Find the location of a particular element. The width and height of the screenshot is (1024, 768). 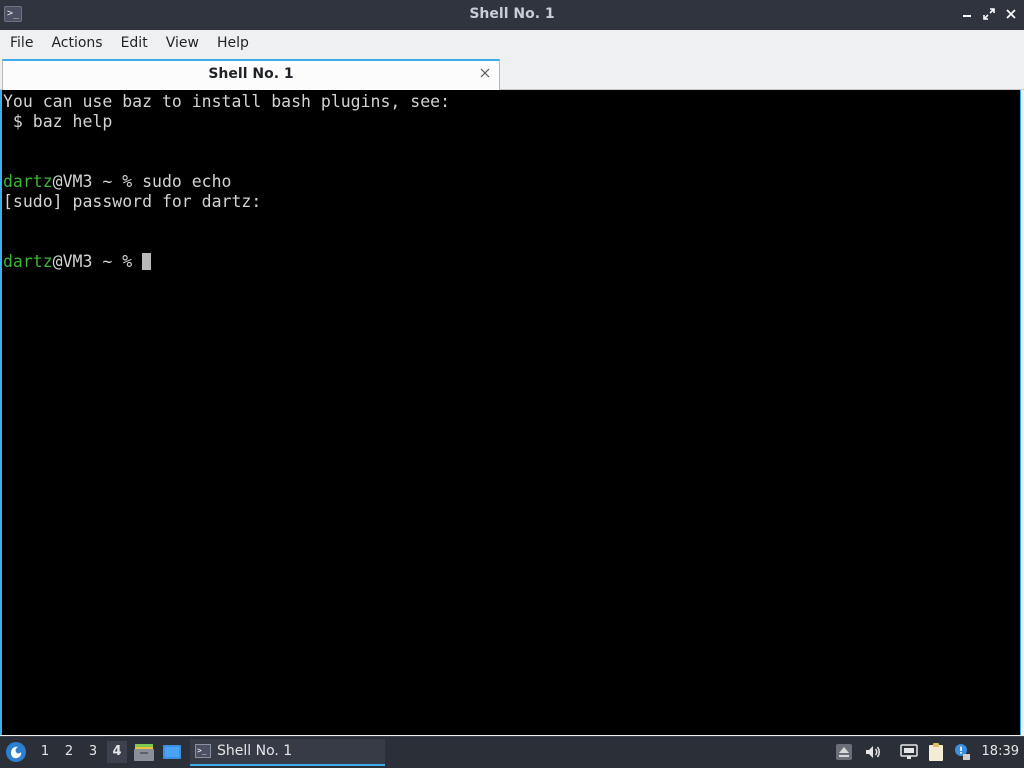

menu-bar: File Actions Edit View Help is located at coordinates (512, 43).